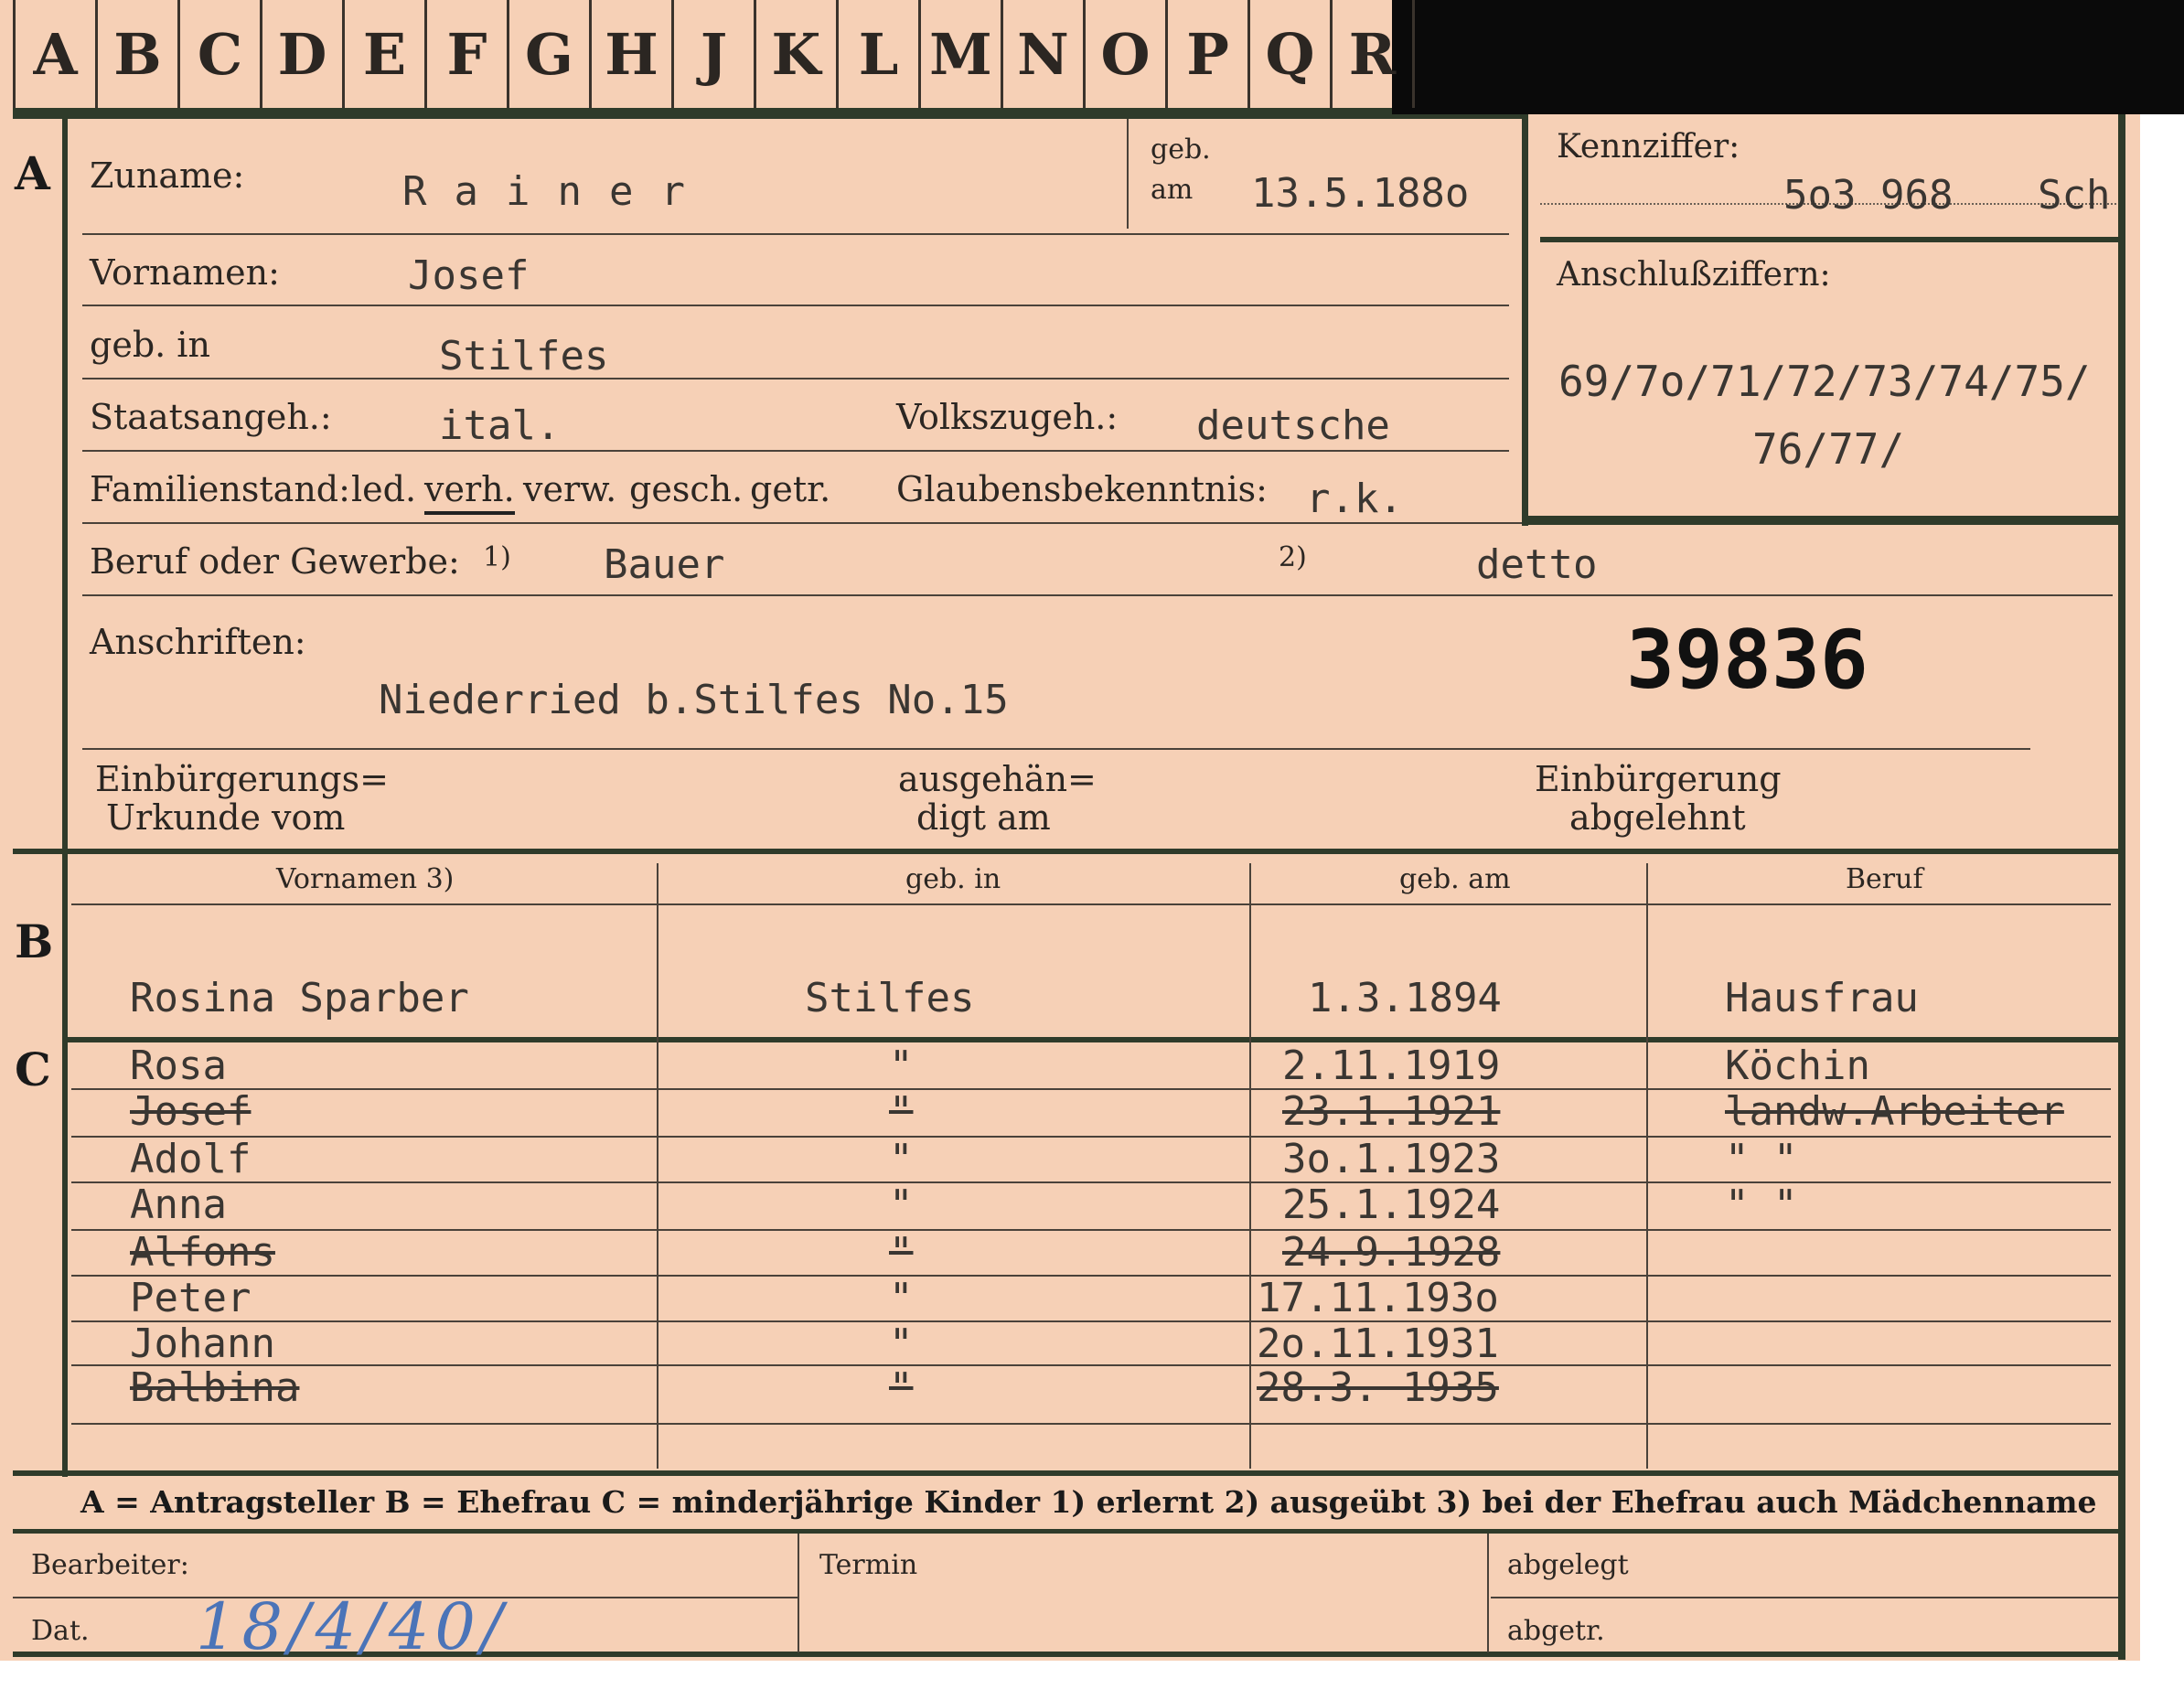 This screenshot has width=2184, height=1689. I want to click on alphabet-tab: Q, so click(1291, 54).